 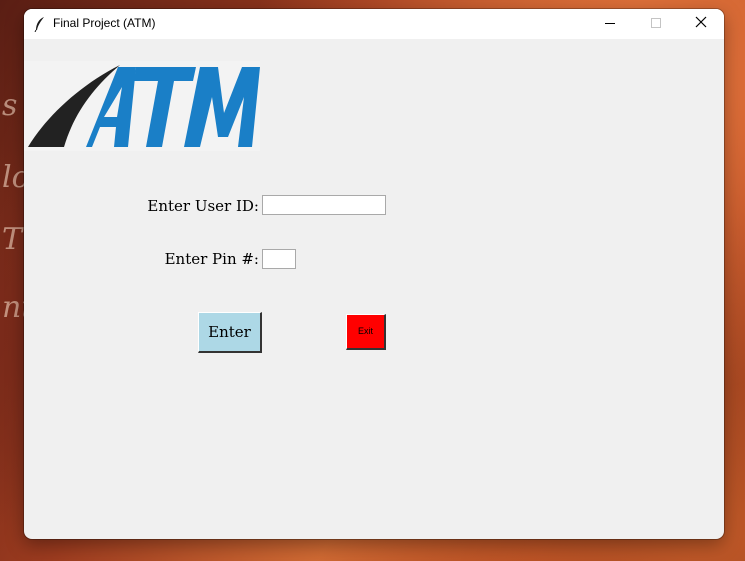 I want to click on user-id-input, so click(x=324, y=205).